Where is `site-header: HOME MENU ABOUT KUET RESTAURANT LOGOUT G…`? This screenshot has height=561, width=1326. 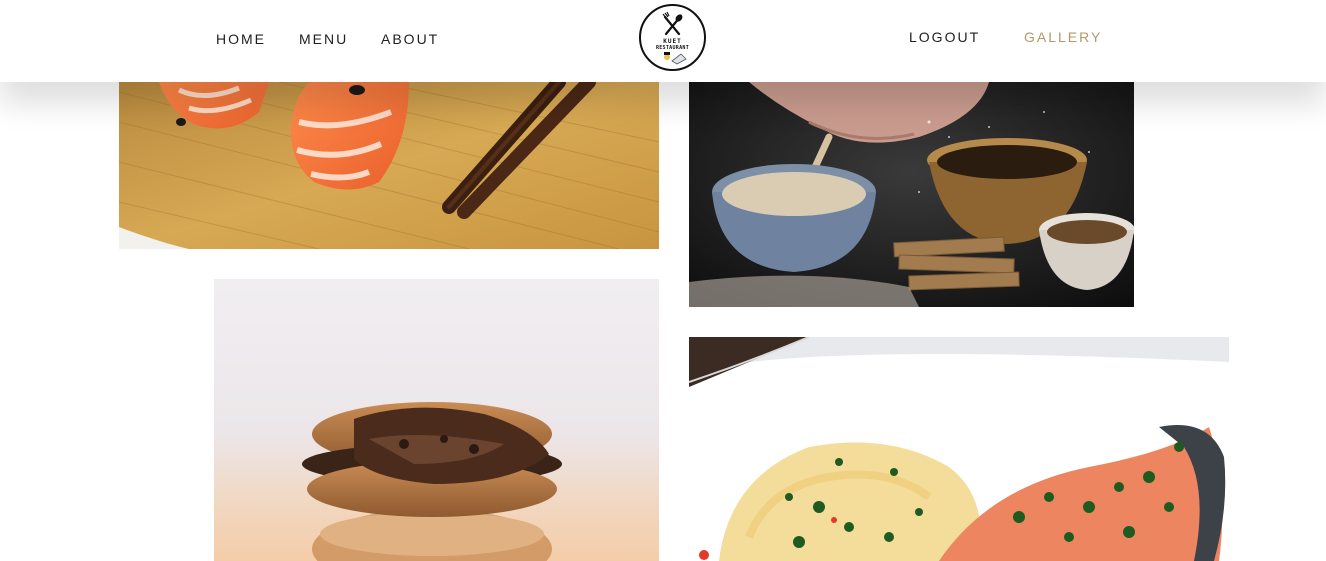
site-header: HOME MENU ABOUT KUET RESTAURANT LOGOUT G… is located at coordinates (663, 41).